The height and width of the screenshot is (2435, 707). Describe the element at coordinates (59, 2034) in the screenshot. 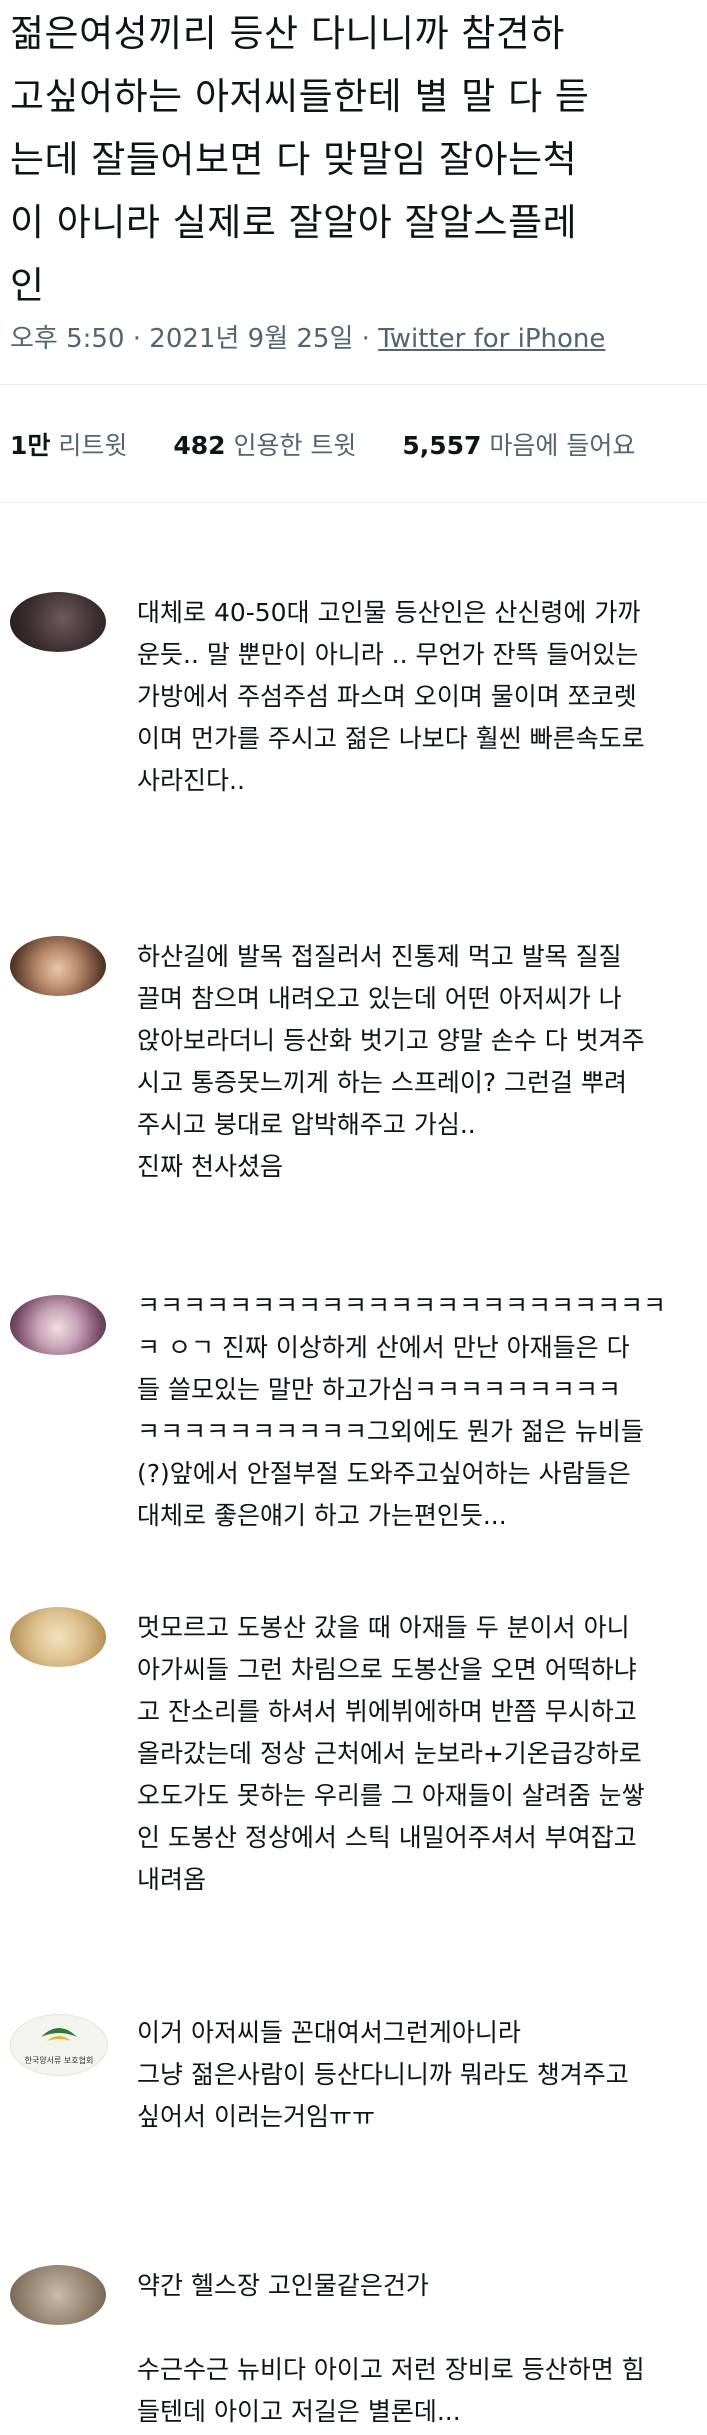

I see `organization-logo-icon` at that location.